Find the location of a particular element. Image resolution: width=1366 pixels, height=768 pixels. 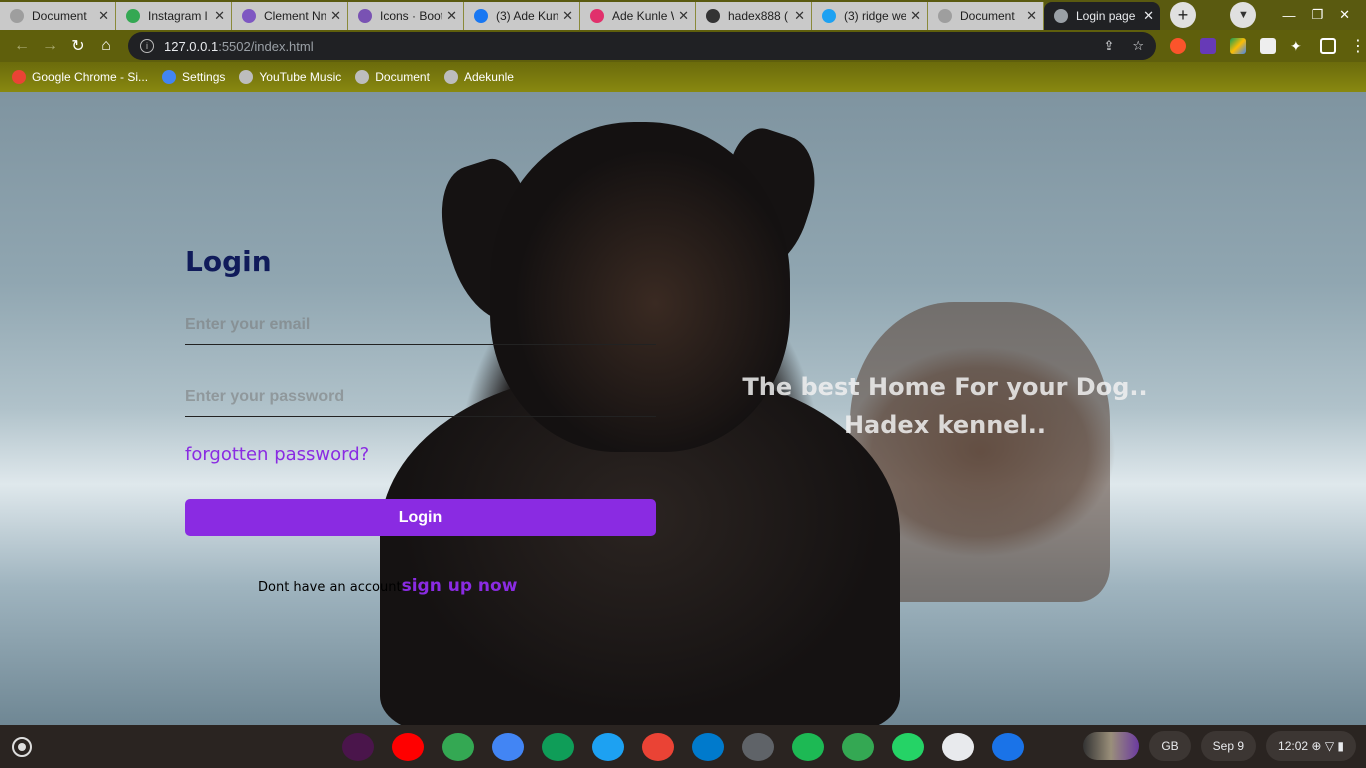

clock-and-status: 12:02 ⊕ ▽ ▮ is located at coordinates (1311, 746).